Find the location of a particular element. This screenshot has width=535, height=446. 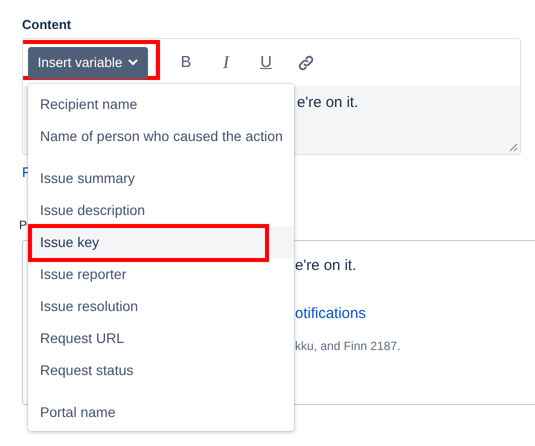

menu-item: Issue reporter is located at coordinates (161, 274).